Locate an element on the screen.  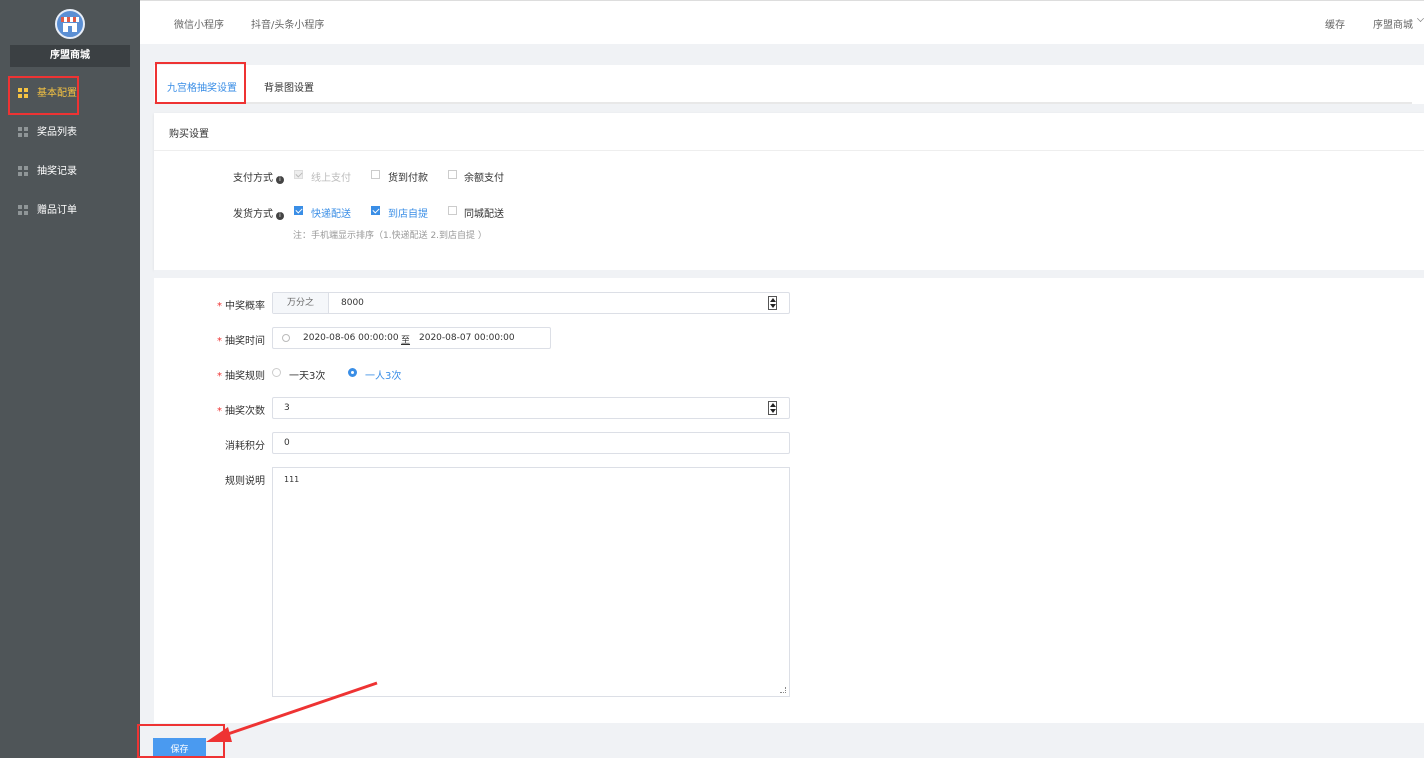
checkbox-same-city is located at coordinates (452, 210).